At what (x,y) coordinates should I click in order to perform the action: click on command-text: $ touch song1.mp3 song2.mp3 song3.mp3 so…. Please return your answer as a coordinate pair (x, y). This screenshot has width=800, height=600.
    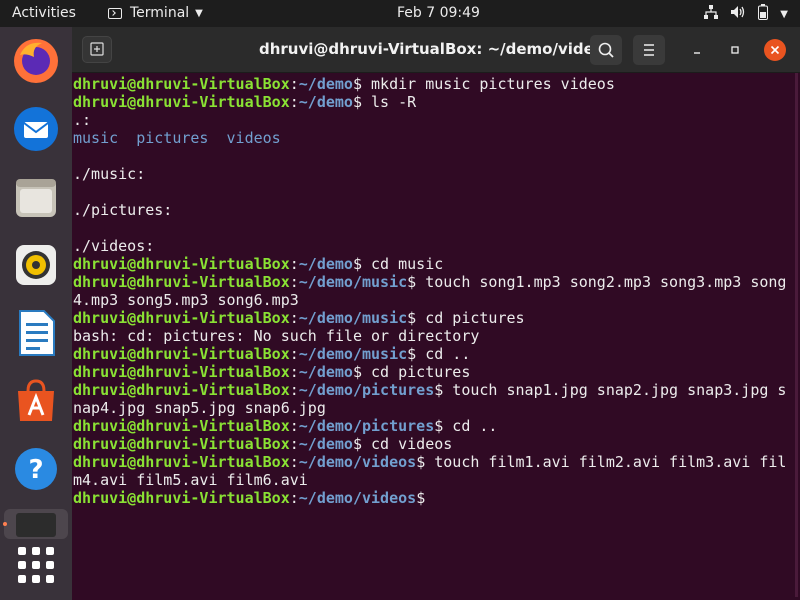
    Looking at the image, I should click on (597, 282).